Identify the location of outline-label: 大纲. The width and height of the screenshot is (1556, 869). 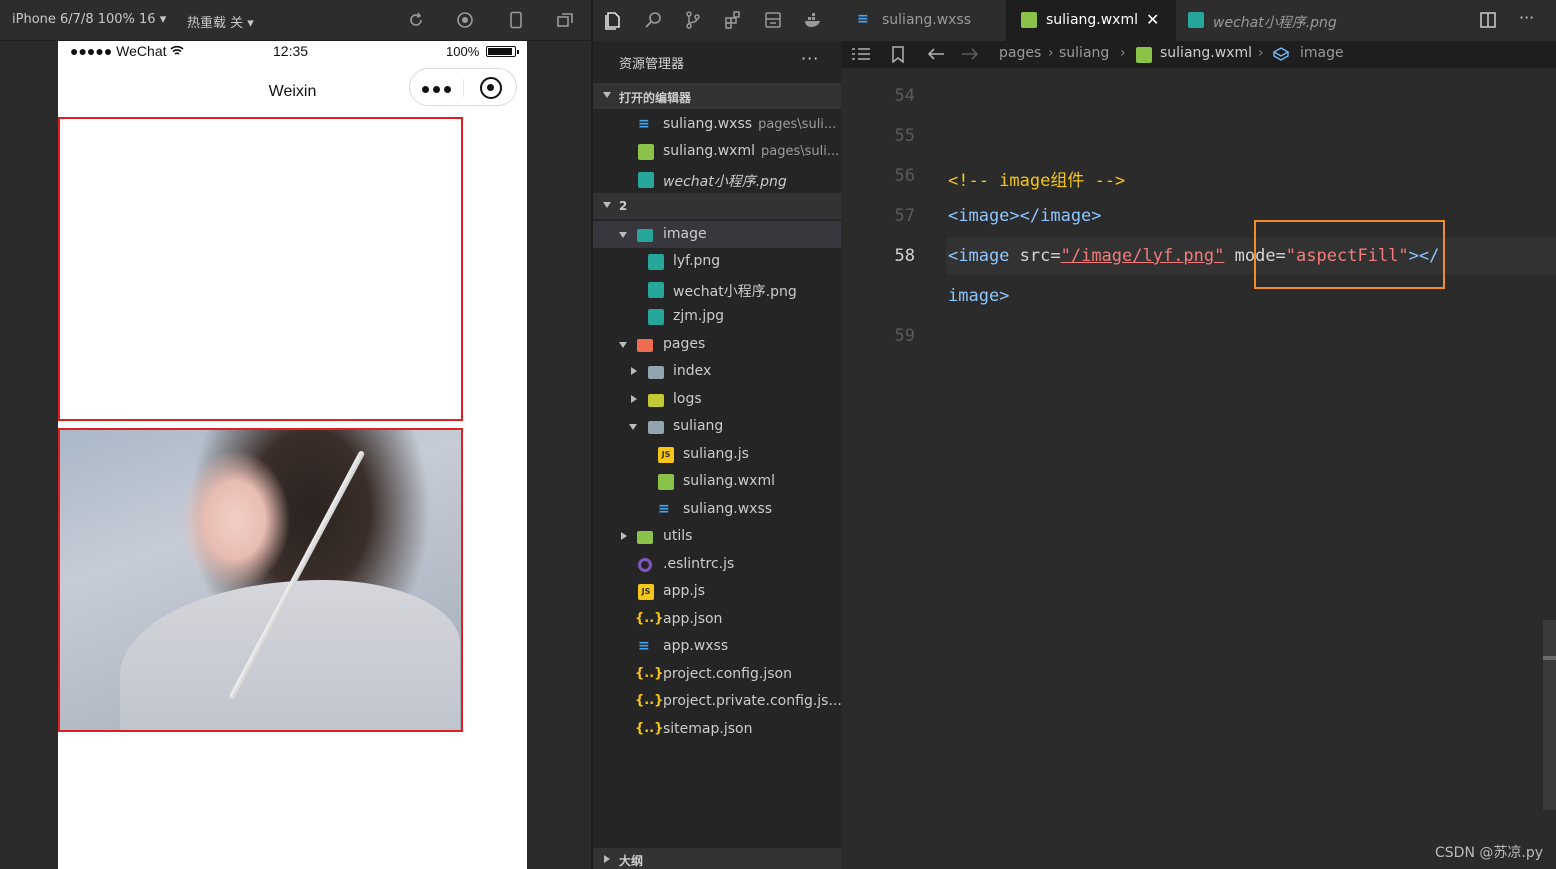
(631, 861).